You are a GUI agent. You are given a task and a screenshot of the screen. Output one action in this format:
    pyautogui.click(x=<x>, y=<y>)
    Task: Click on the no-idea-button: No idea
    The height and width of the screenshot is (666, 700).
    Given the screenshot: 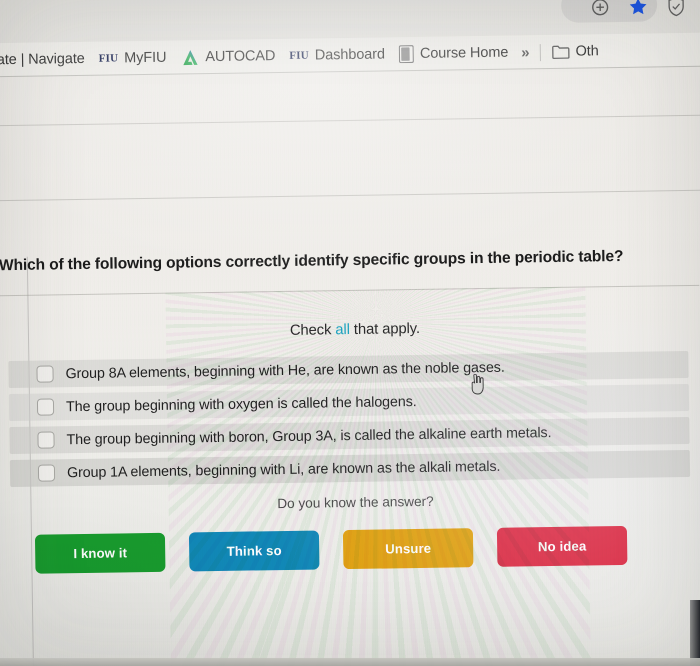 What is the action you would take?
    pyautogui.click(x=562, y=546)
    